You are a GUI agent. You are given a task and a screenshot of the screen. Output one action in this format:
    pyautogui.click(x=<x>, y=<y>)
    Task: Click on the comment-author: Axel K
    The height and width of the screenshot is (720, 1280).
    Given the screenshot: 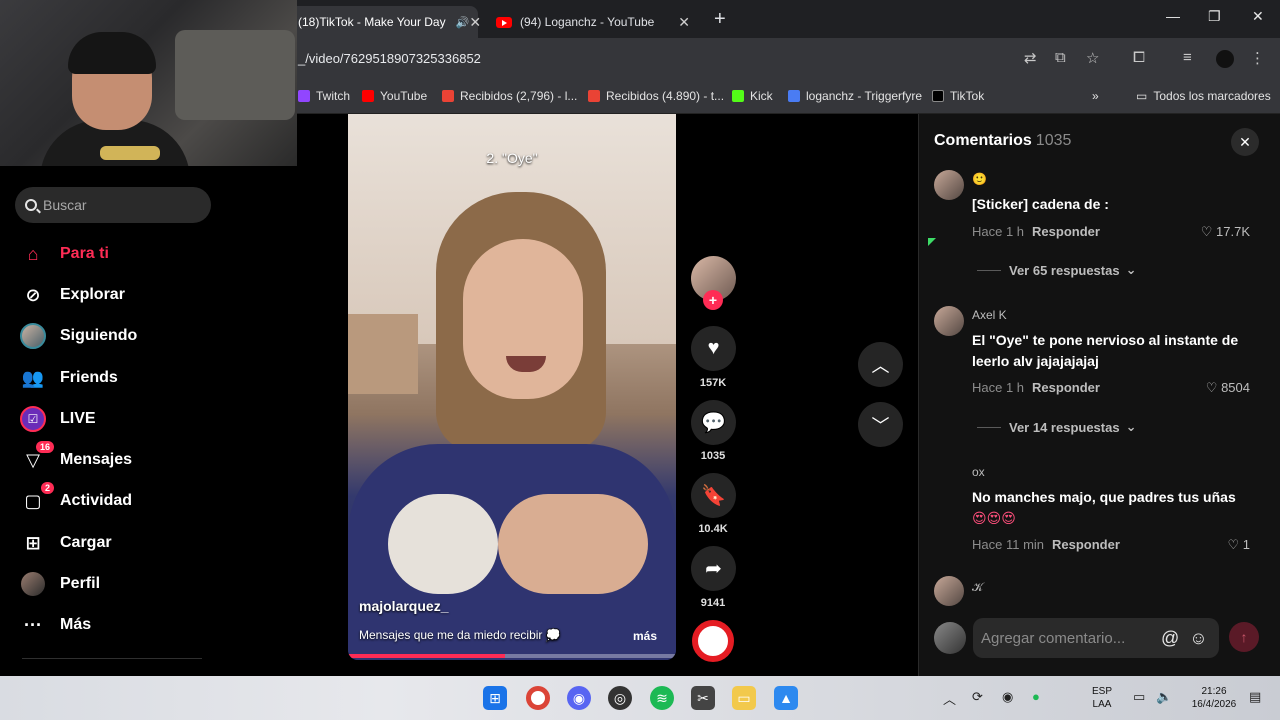 What is the action you would take?
    pyautogui.click(x=989, y=315)
    